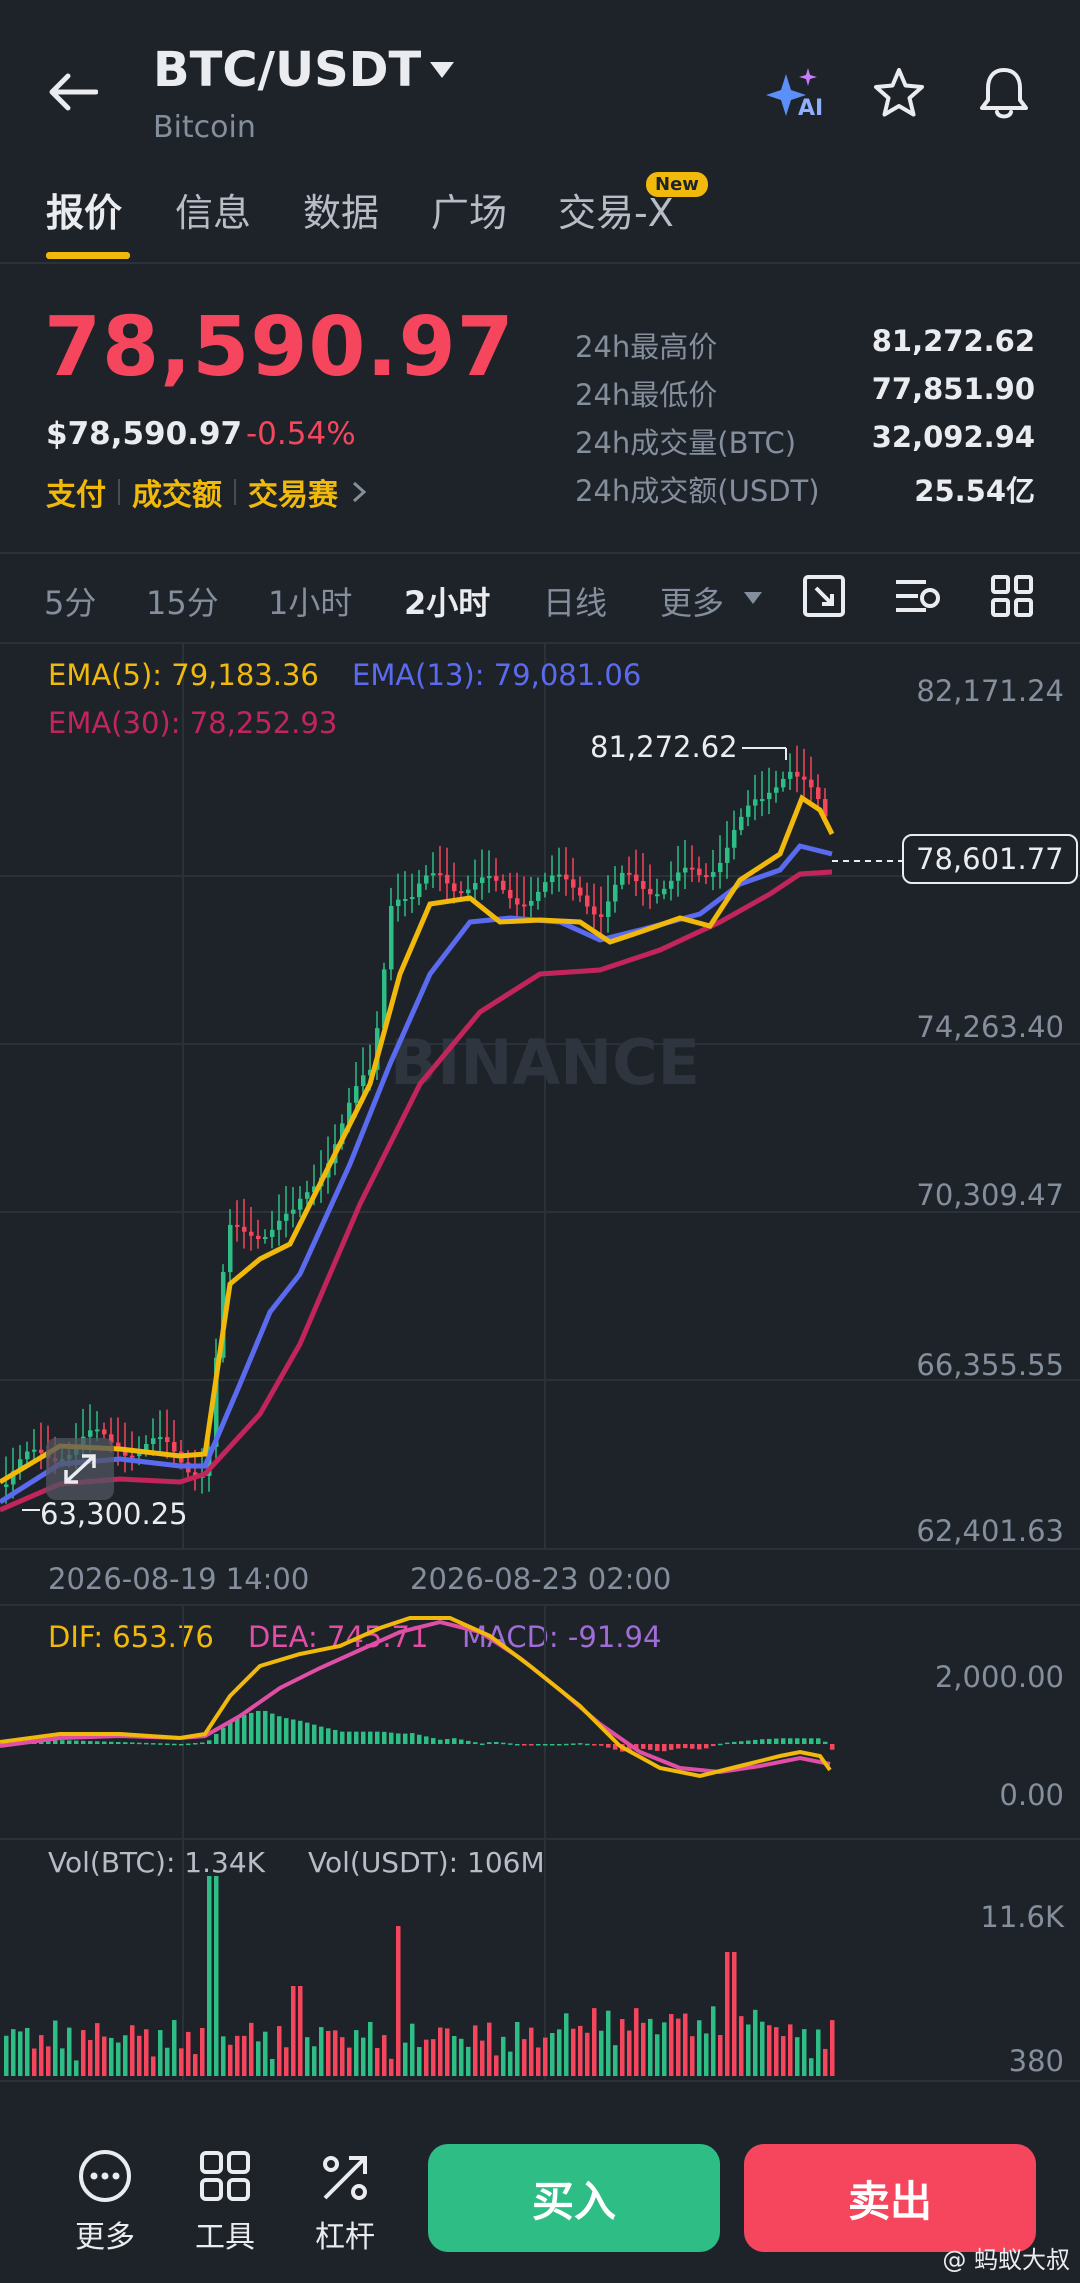 The width and height of the screenshot is (1080, 2283). What do you see at coordinates (415, 1697) in the screenshot?
I see `dea-line` at bounding box center [415, 1697].